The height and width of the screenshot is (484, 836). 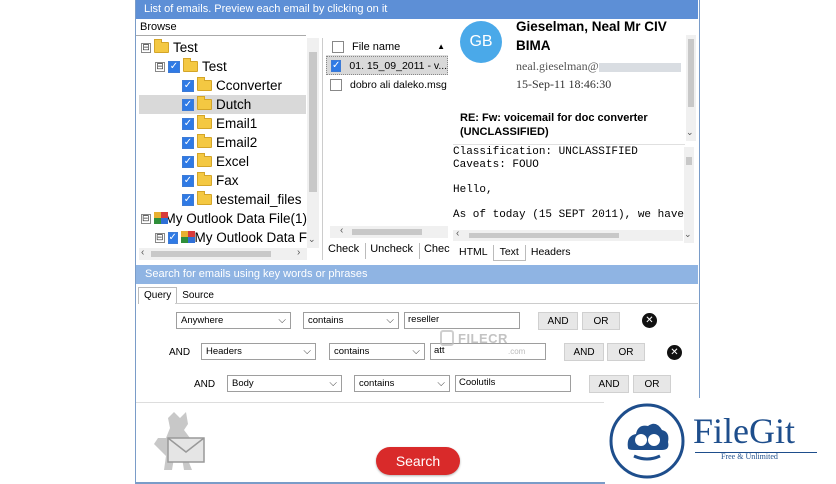 What do you see at coordinates (237, 142) in the screenshot?
I see `tree-item-label: Email2` at bounding box center [237, 142].